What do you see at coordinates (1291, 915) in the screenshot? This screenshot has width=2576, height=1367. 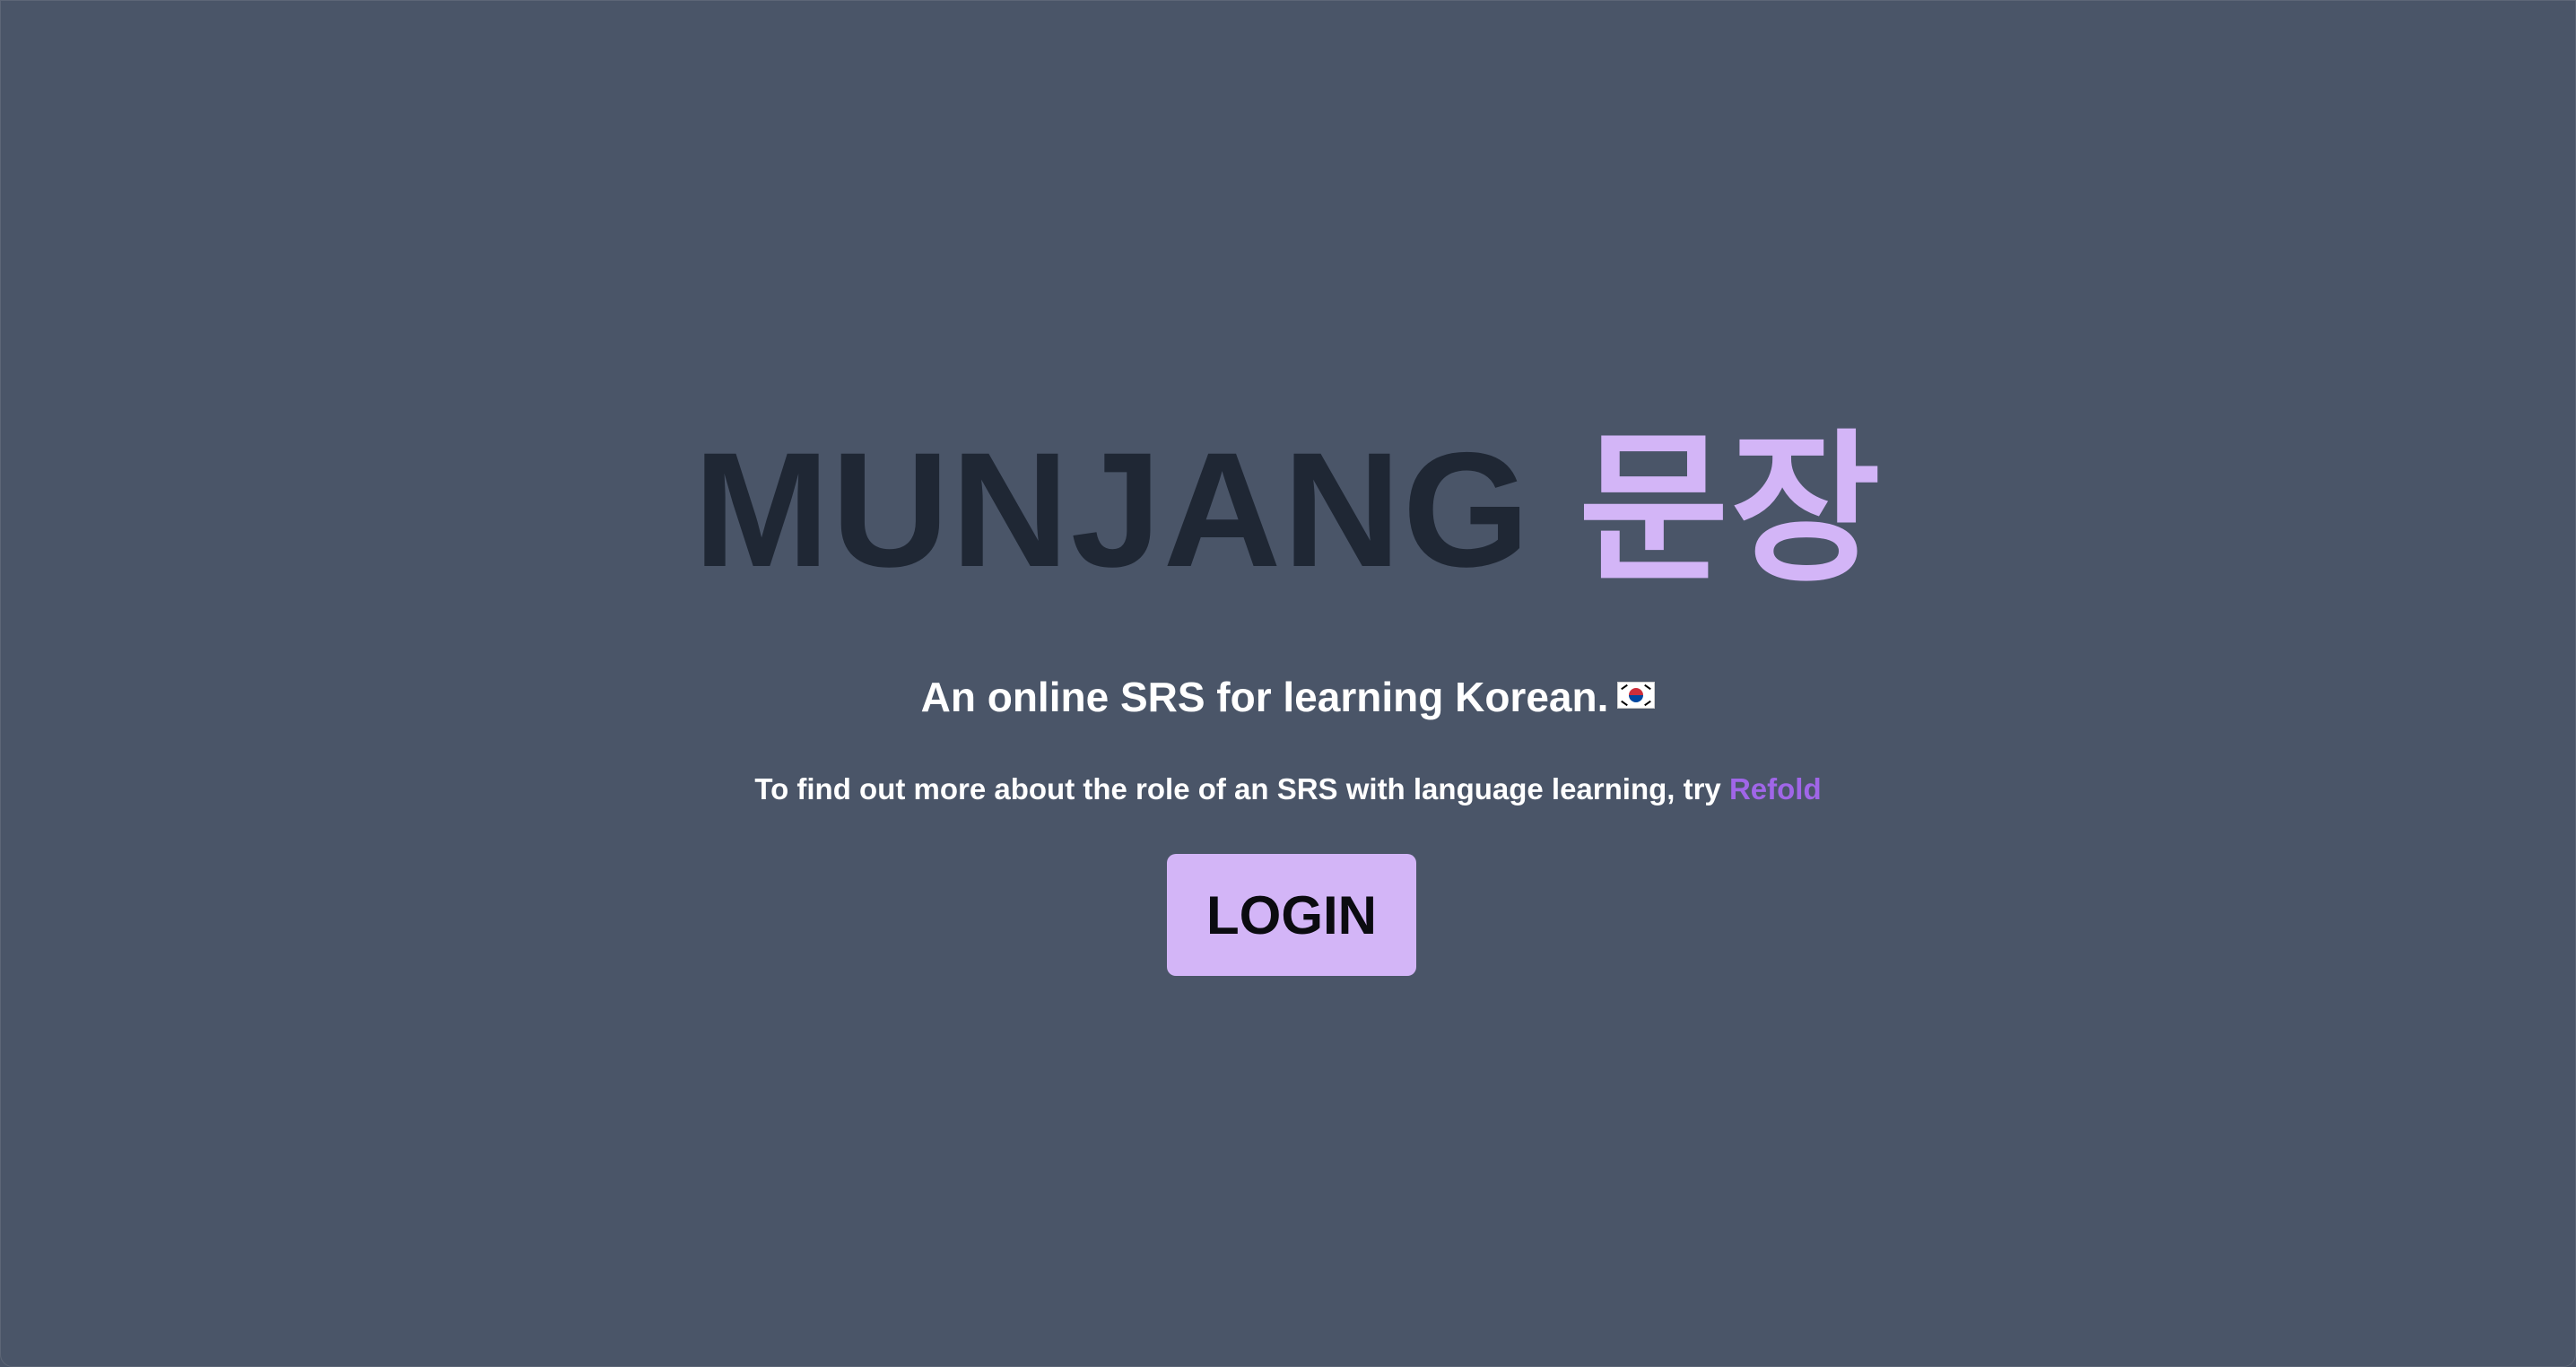 I see `login-button: LOGIN` at bounding box center [1291, 915].